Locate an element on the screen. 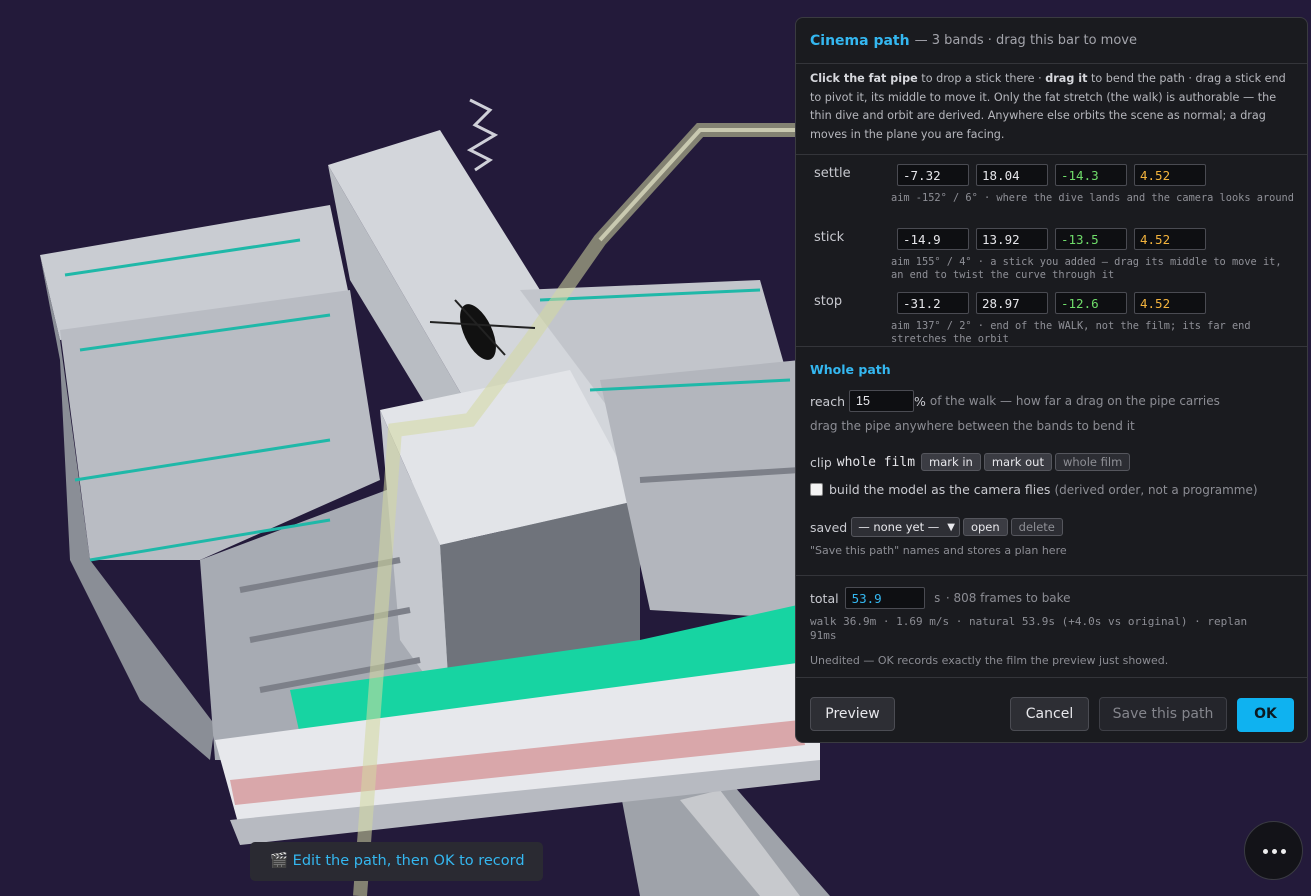 The width and height of the screenshot is (1311, 896). build-label: build the model as the camera flies is located at coordinates (940, 489).